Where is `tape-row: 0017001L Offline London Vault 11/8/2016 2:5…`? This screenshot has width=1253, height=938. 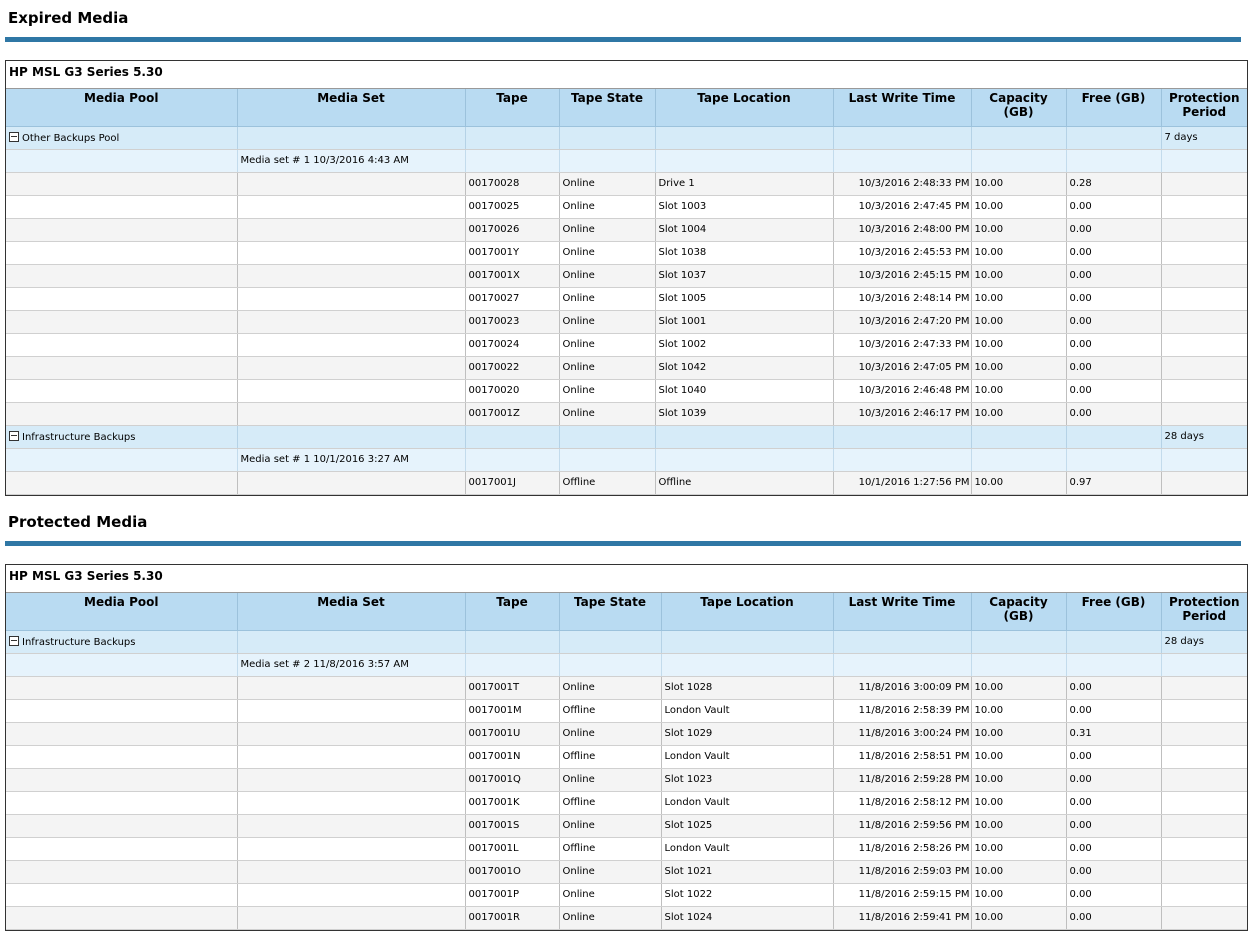 tape-row: 0017001L Offline London Vault 11/8/2016 2:5… is located at coordinates (626, 849).